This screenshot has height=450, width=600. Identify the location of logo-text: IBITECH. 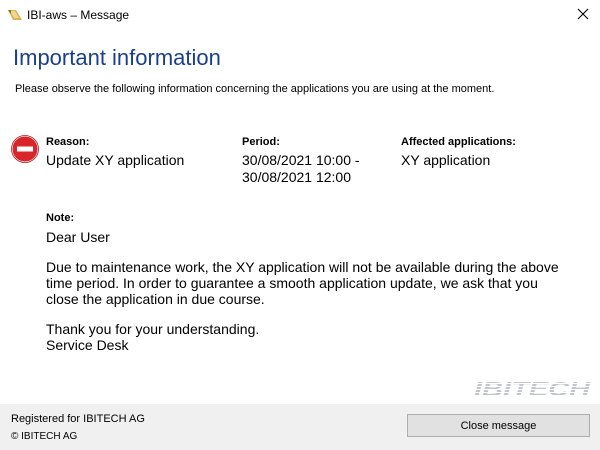
(532, 389).